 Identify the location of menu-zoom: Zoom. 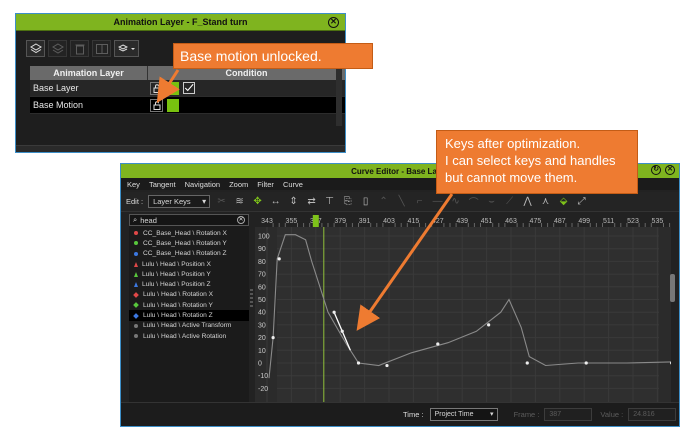
(238, 184).